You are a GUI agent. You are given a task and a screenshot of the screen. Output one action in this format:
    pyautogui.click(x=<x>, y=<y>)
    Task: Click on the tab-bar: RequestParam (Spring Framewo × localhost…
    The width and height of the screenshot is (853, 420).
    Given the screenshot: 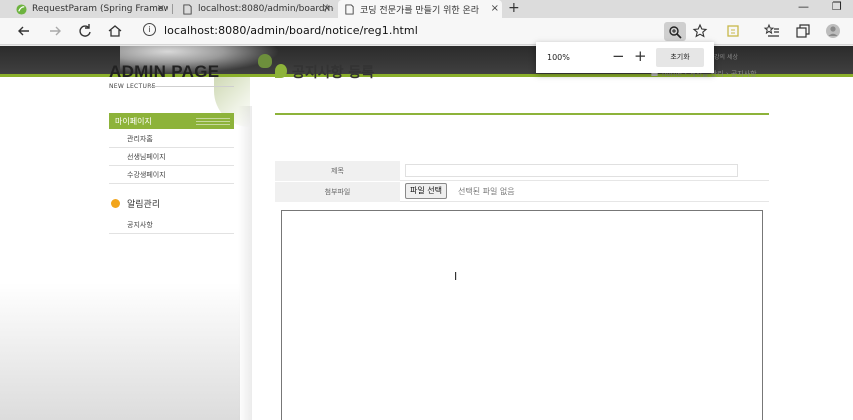 What is the action you would take?
    pyautogui.click(x=426, y=9)
    